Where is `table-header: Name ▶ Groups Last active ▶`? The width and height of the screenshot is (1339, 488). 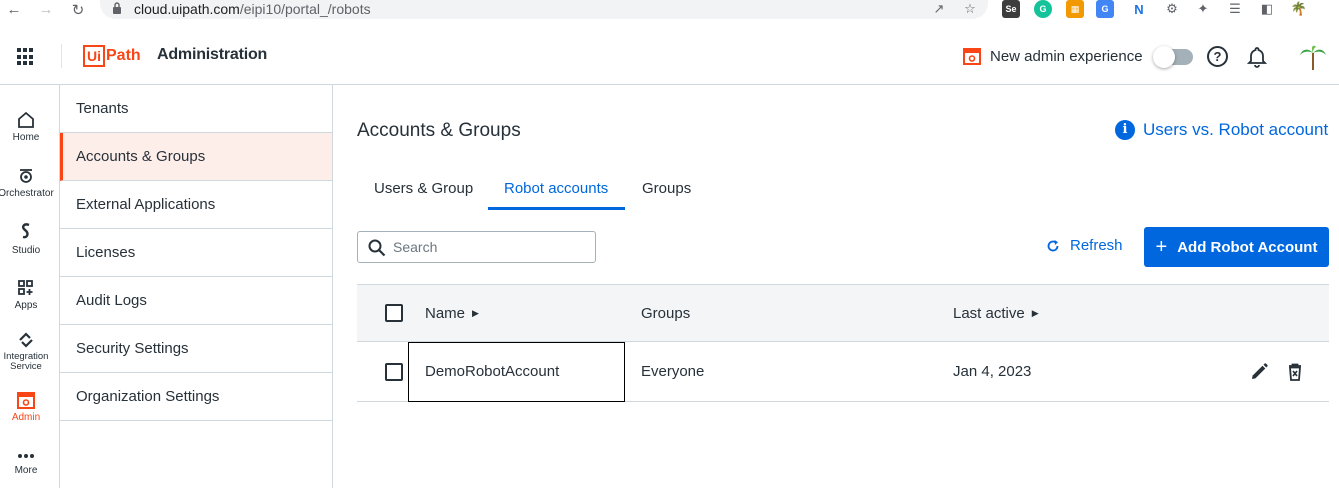
table-header: Name ▶ Groups Last active ▶ is located at coordinates (843, 313).